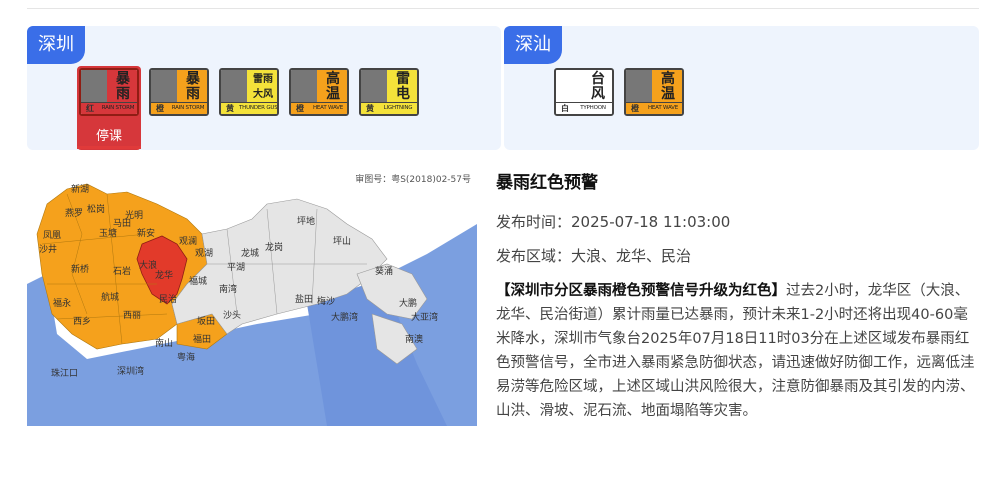 The width and height of the screenshot is (990, 486). Describe the element at coordinates (594, 256) in the screenshot. I see `publish-area: 发布区域：大浪、龙华、民治` at that location.